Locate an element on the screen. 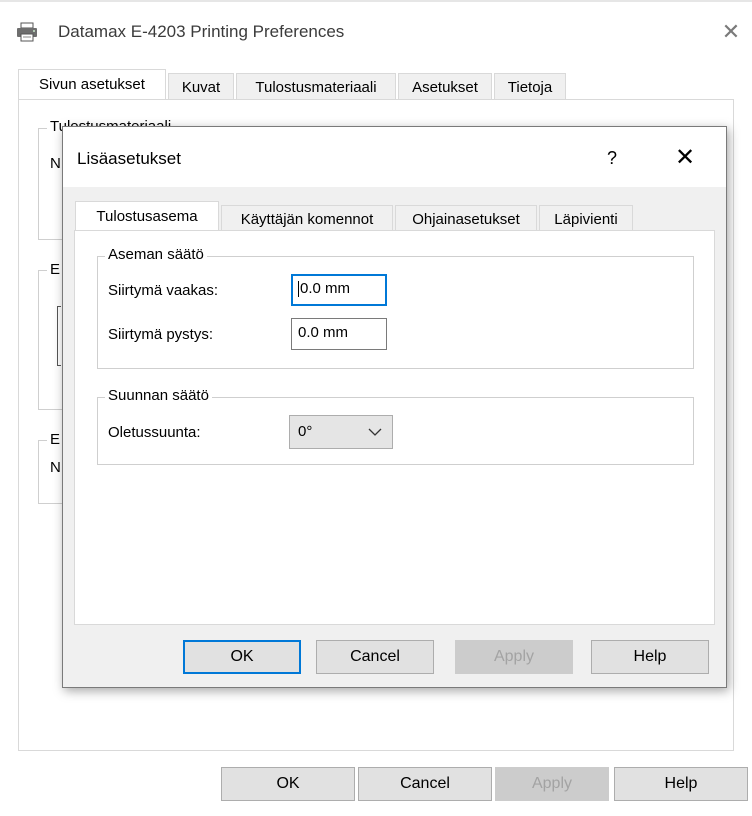 The width and height of the screenshot is (752, 816). apply-button: Apply is located at coordinates (552, 784).